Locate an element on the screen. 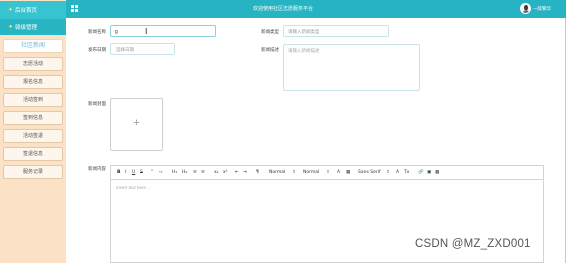 Image resolution: width=566 pixels, height=263 pixels. sidebar-item-checkout: 活动签退 is located at coordinates (33, 136).